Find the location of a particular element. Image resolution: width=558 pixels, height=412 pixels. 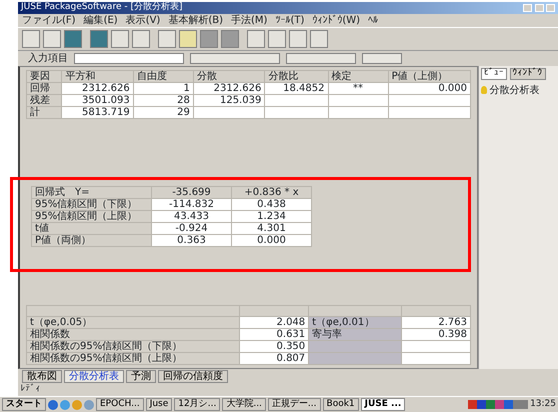

row-header: P値（両側） is located at coordinates (92, 240).